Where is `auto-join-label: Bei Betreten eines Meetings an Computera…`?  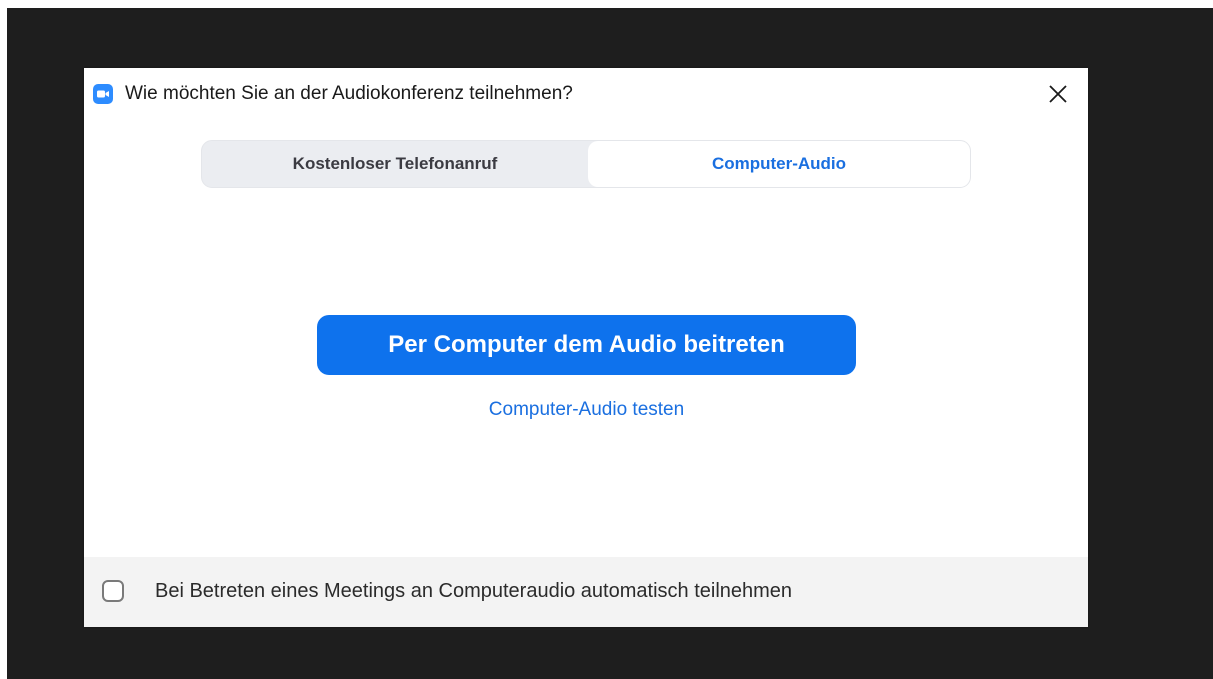
auto-join-label: Bei Betreten eines Meetings an Computera… is located at coordinates (473, 591).